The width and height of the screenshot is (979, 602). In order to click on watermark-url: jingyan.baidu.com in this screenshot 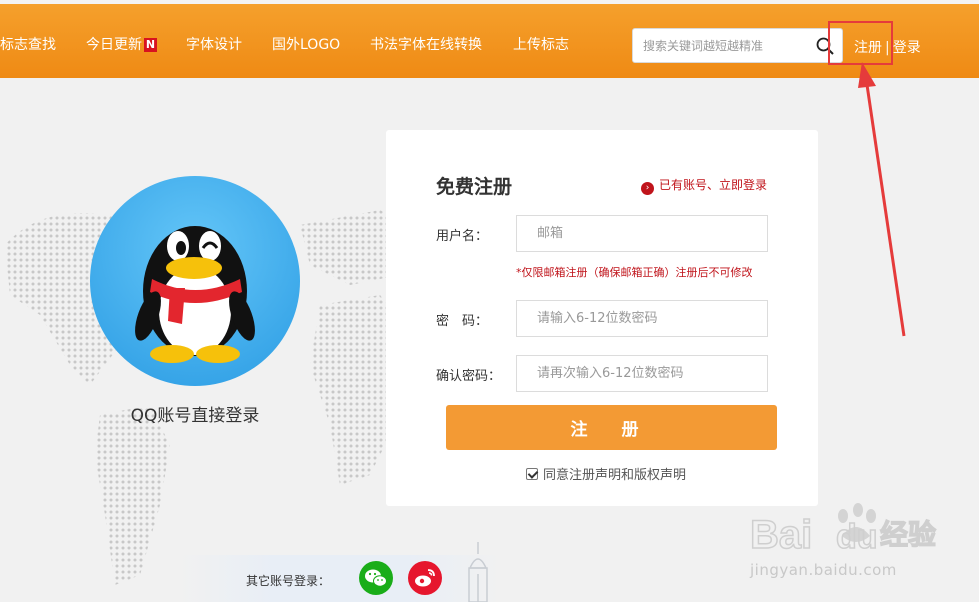, I will do `click(823, 570)`.